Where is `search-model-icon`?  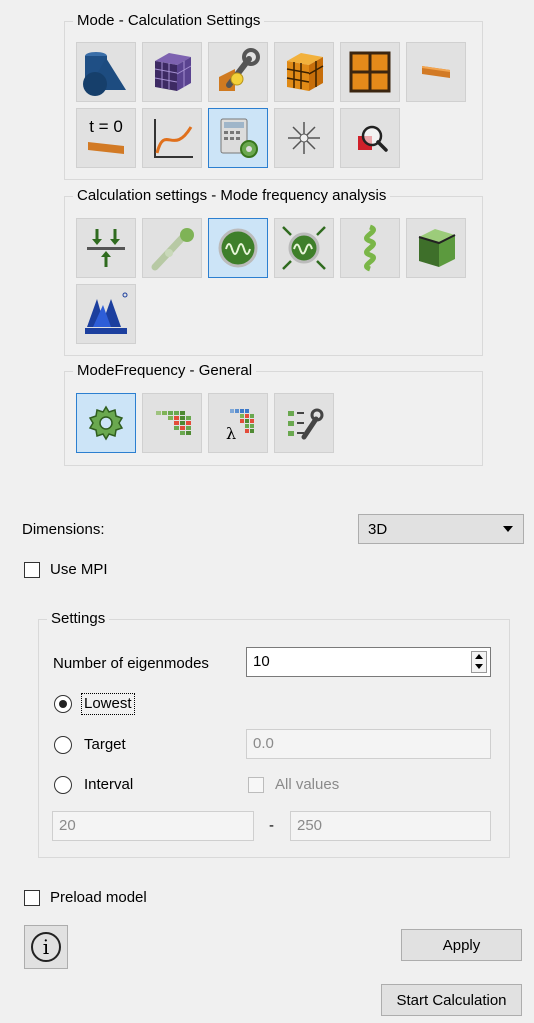
search-model-icon is located at coordinates (370, 138).